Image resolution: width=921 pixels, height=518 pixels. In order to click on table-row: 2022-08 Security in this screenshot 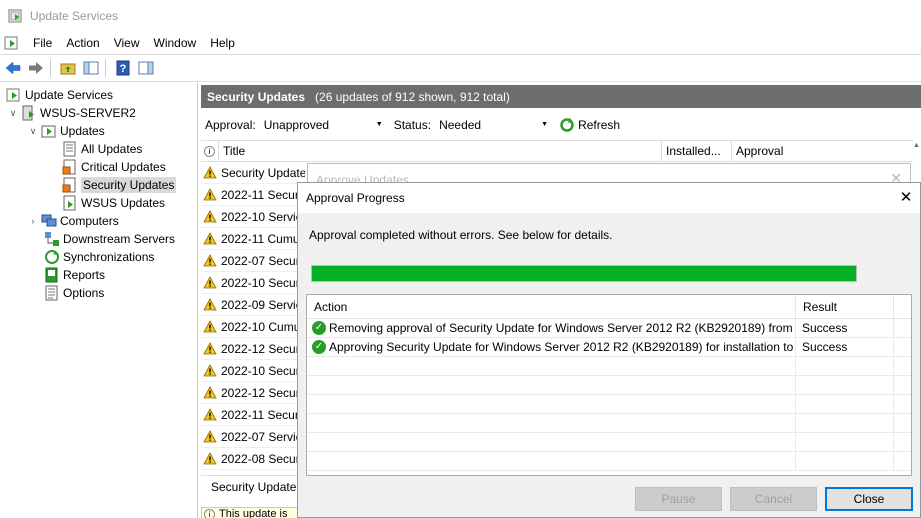, I will do `click(253, 459)`.